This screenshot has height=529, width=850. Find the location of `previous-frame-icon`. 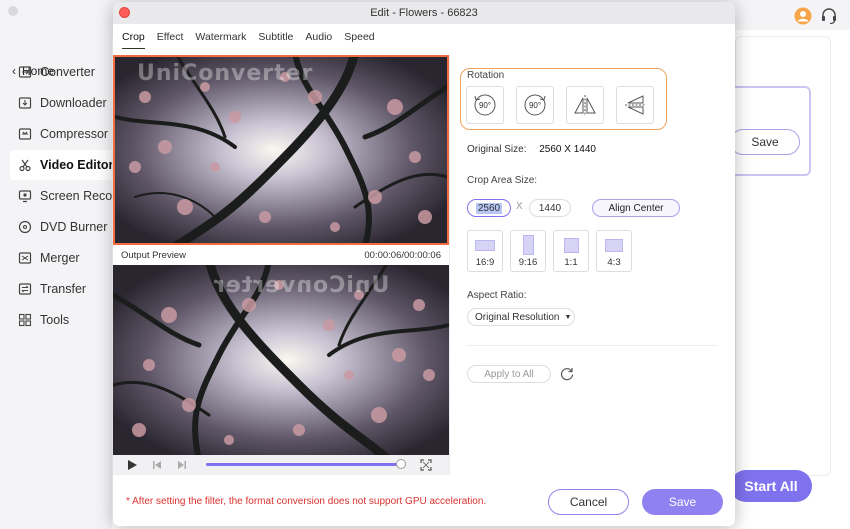

previous-frame-icon is located at coordinates (157, 465).